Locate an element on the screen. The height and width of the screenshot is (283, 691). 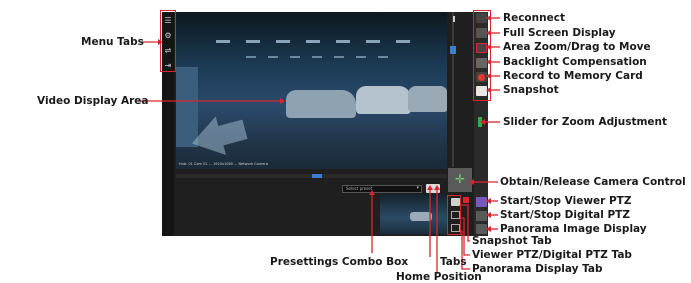
label-snapshot-tab: Snapshot Tab is located at coordinates (512, 241).